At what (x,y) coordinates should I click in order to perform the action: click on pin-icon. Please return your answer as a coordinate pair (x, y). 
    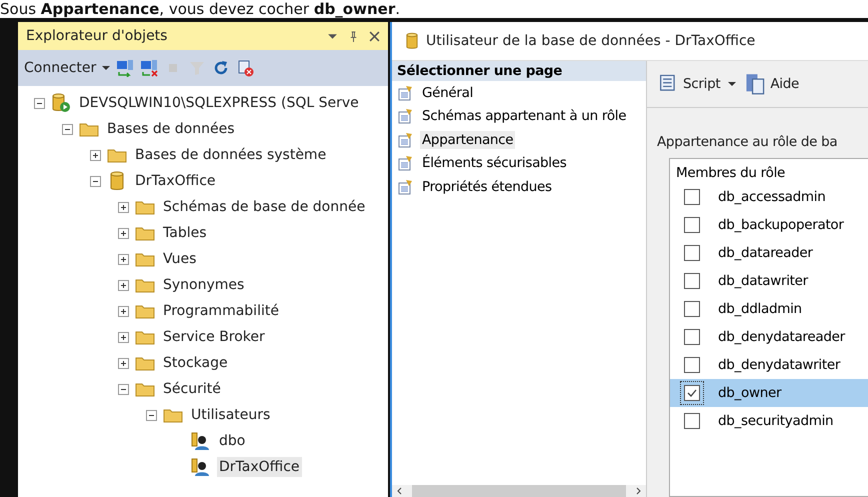
    Looking at the image, I should click on (353, 36).